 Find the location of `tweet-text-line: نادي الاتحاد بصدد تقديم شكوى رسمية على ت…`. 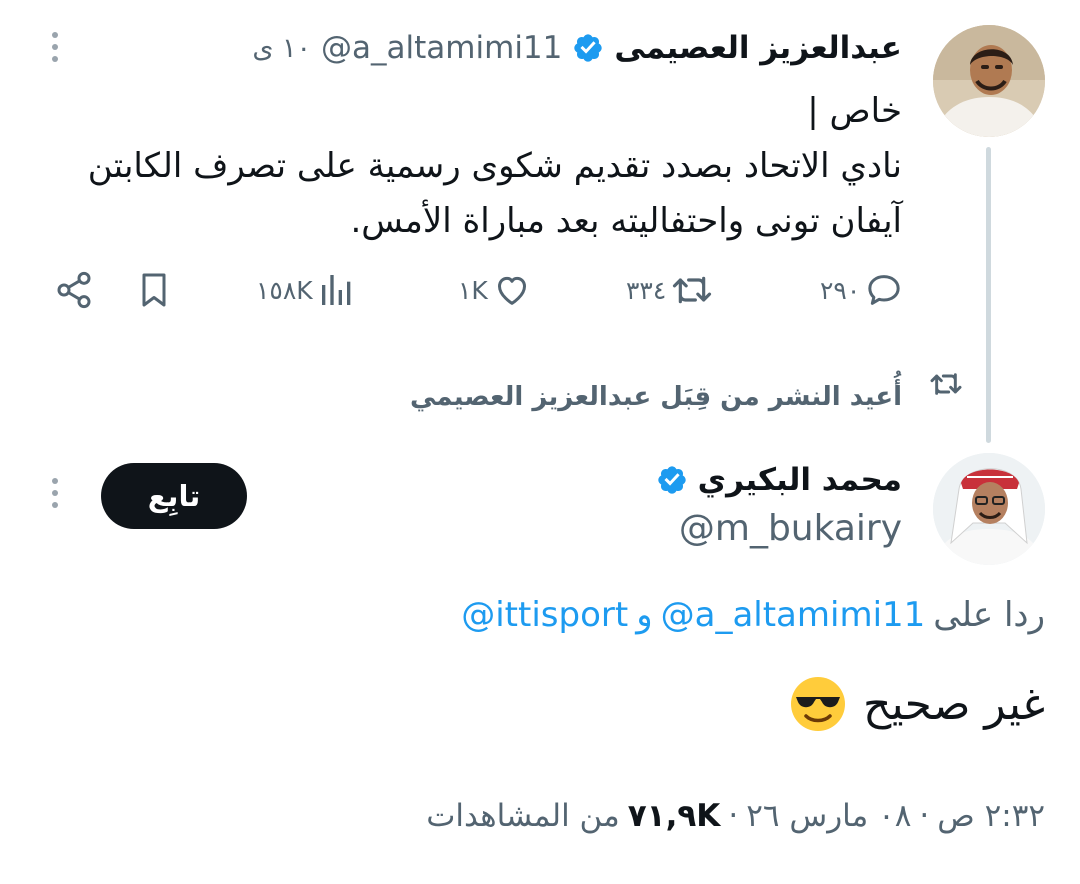

tweet-text-line: نادي الاتحاد بصدد تقديم شكوى رسمية على ت… is located at coordinates (494, 166).